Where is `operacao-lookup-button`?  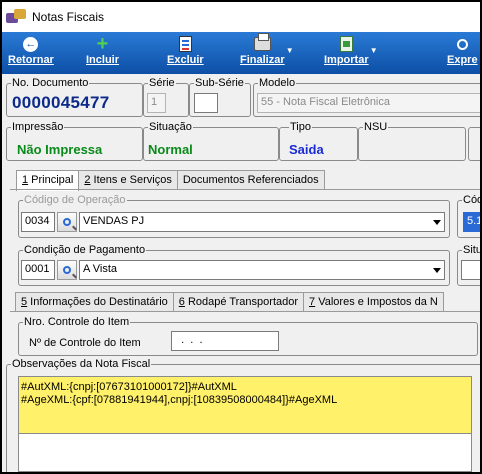 operacao-lookup-button is located at coordinates (67, 222).